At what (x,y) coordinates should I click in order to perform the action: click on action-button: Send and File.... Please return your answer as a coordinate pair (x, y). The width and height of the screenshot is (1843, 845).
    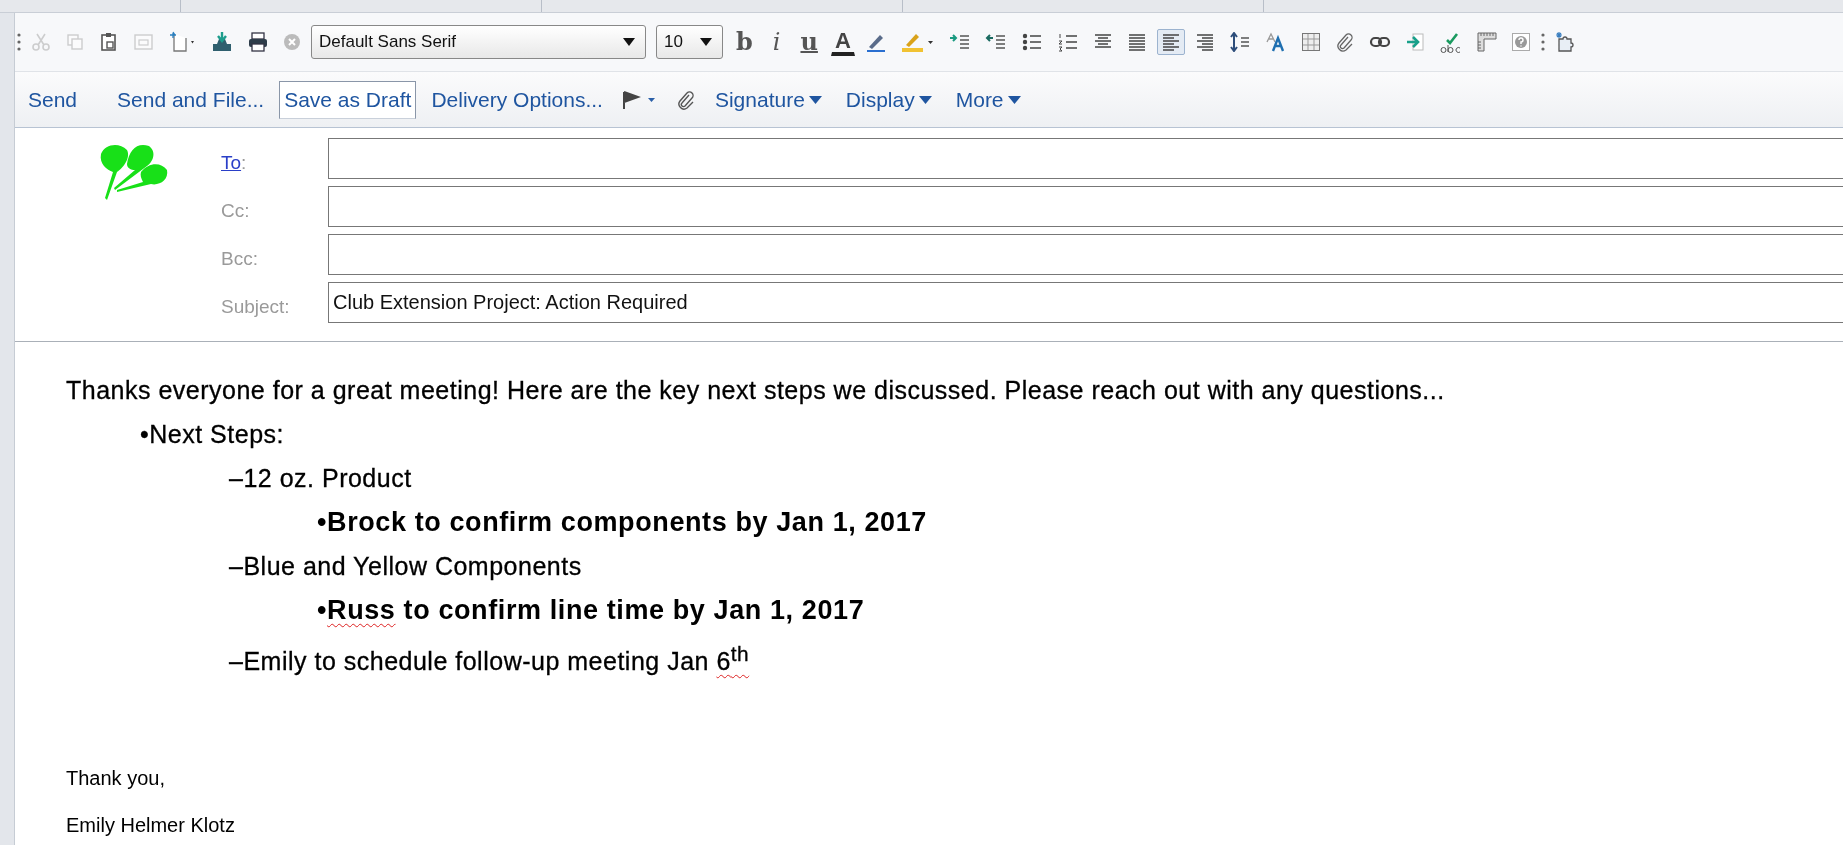
    Looking at the image, I should click on (191, 99).